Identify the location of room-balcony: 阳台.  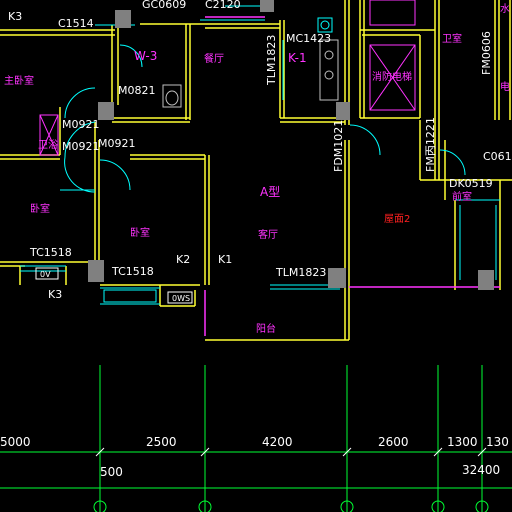
(266, 328).